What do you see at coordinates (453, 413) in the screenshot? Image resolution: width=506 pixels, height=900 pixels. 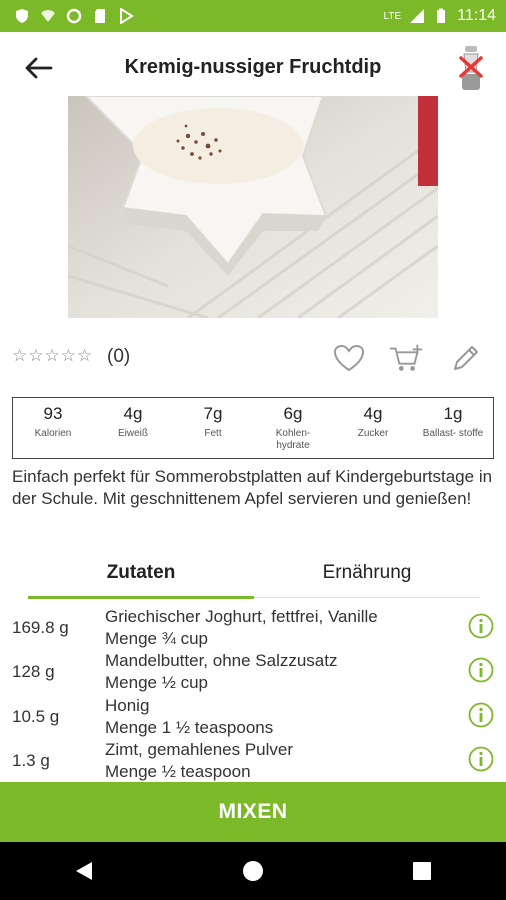 I see `nutrition-value: 1g` at bounding box center [453, 413].